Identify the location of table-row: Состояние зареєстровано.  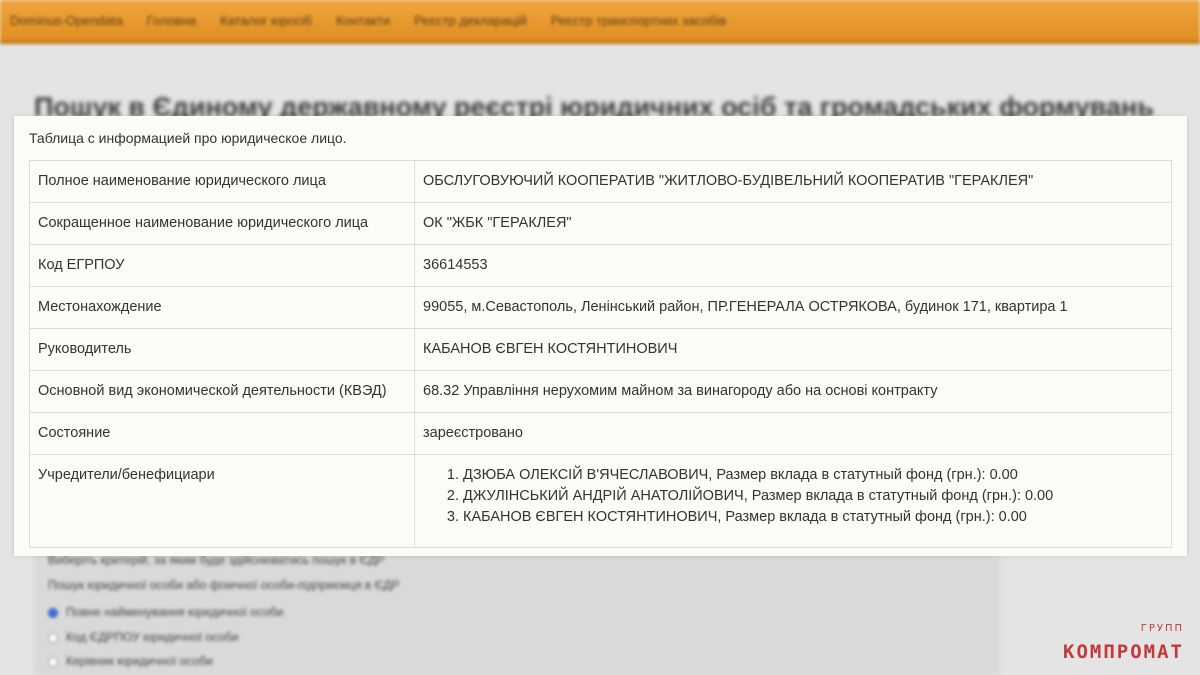
(600, 433).